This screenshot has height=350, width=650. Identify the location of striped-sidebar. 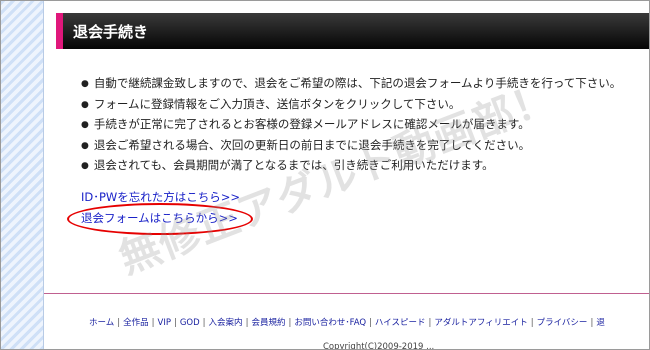
(22, 175).